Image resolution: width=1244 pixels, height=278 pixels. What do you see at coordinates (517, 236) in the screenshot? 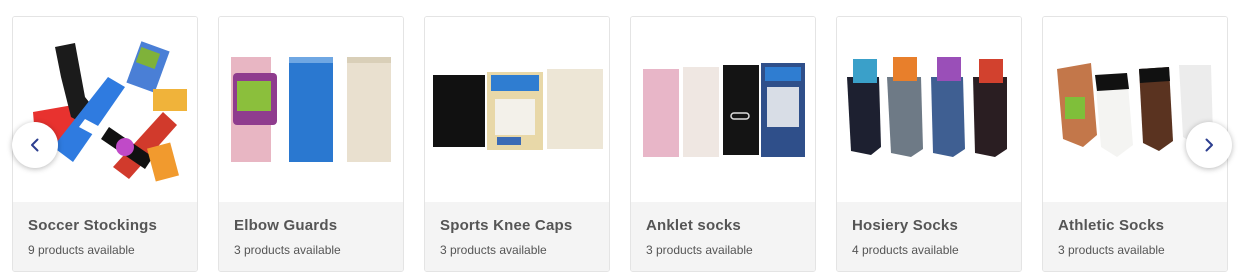
I see `card-footer: Sports Knee Caps 3 products available` at bounding box center [517, 236].